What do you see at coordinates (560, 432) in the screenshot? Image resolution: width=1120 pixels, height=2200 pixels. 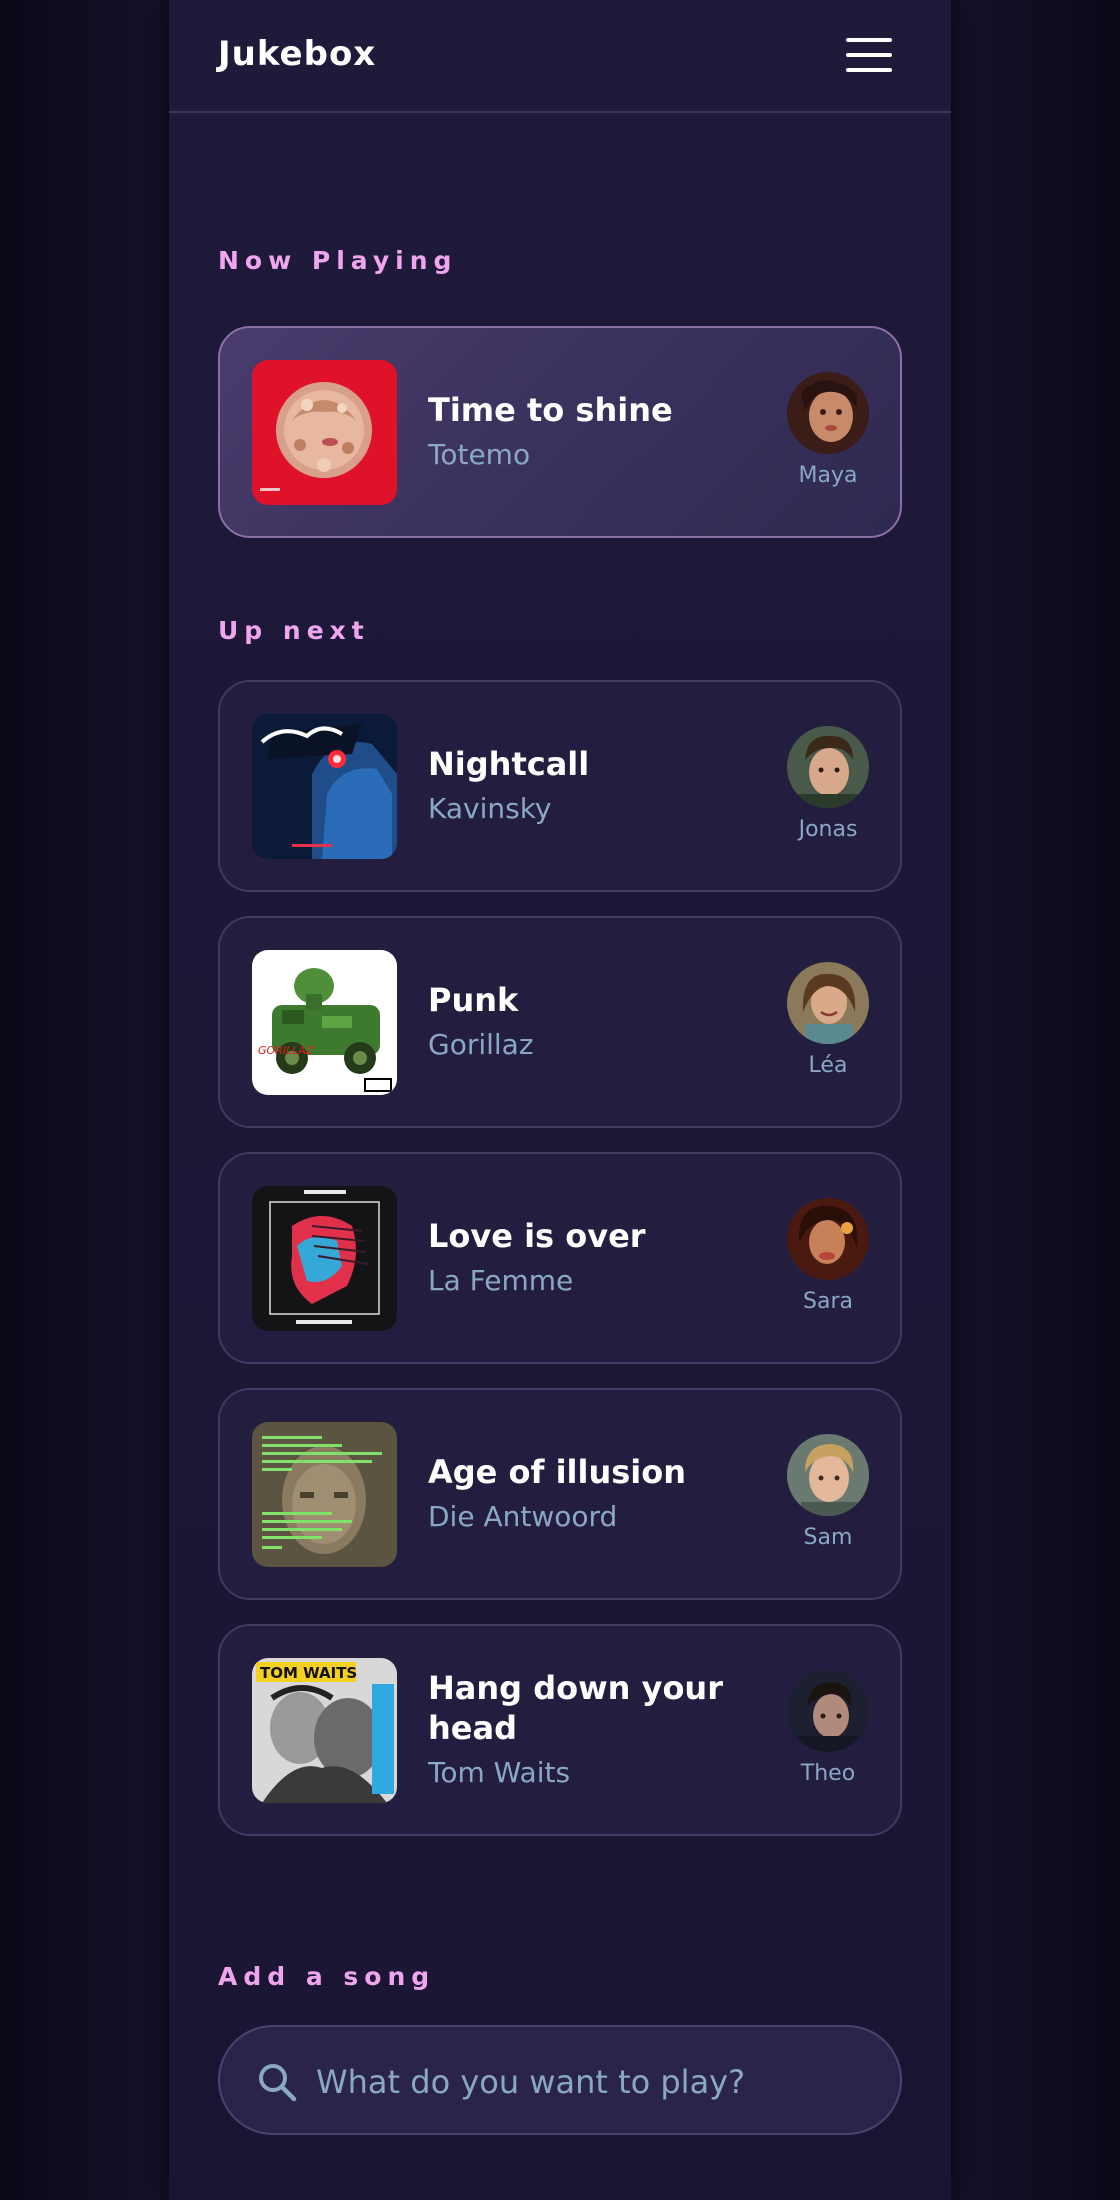 I see `now-playing-card: Time to shine Totemo Maya` at bounding box center [560, 432].